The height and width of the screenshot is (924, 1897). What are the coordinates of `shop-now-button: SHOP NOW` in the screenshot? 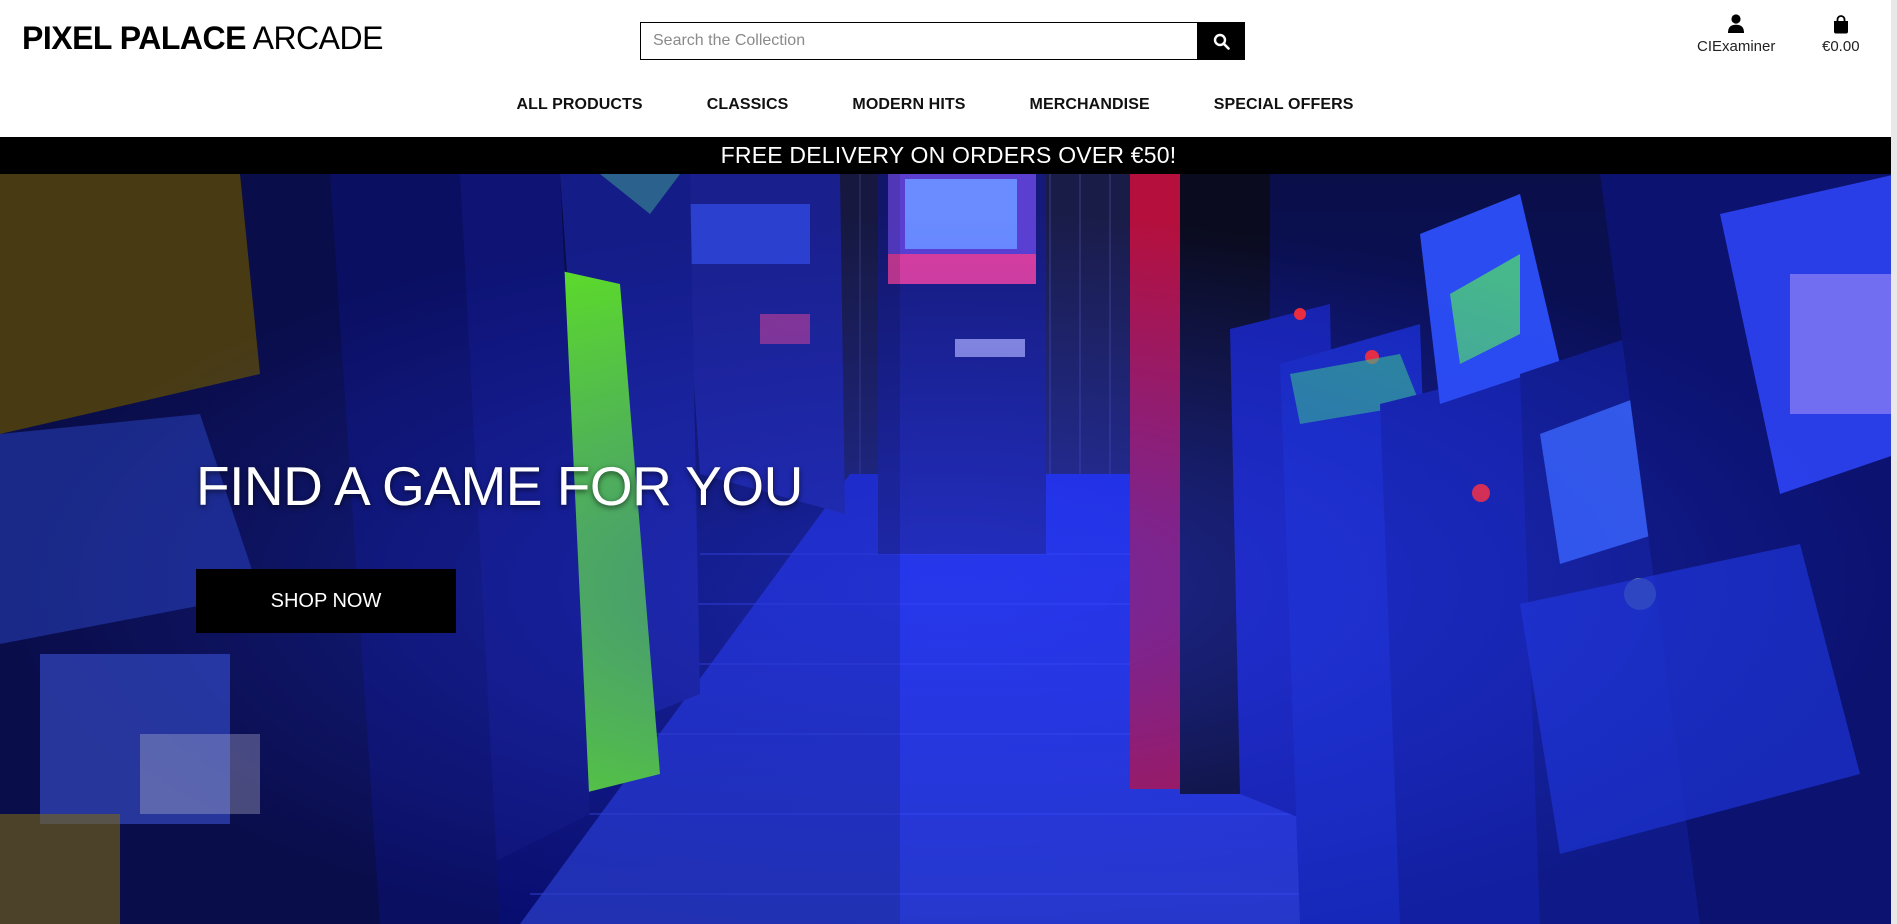 It's located at (326, 601).